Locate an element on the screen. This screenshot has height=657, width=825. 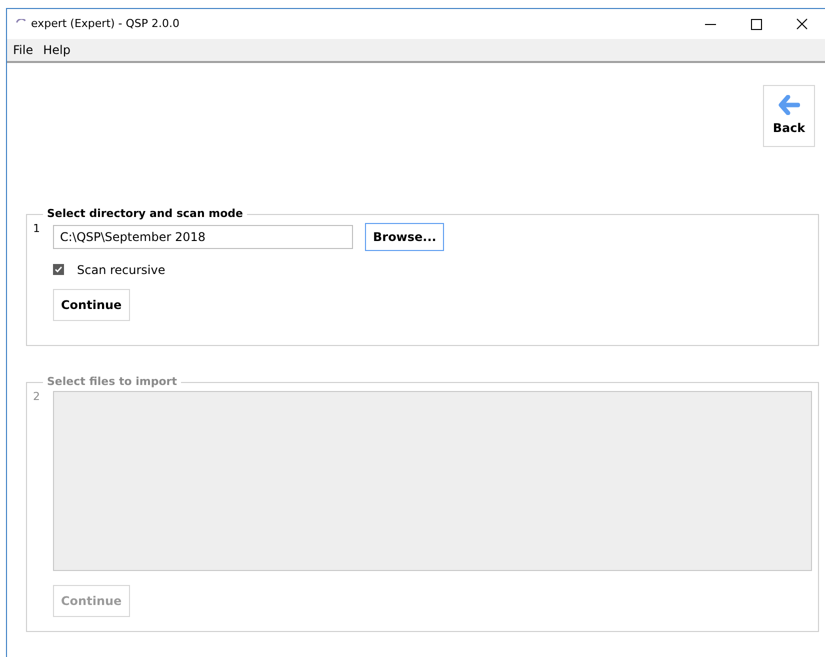
group-title: Select directory and scan mode is located at coordinates (145, 214).